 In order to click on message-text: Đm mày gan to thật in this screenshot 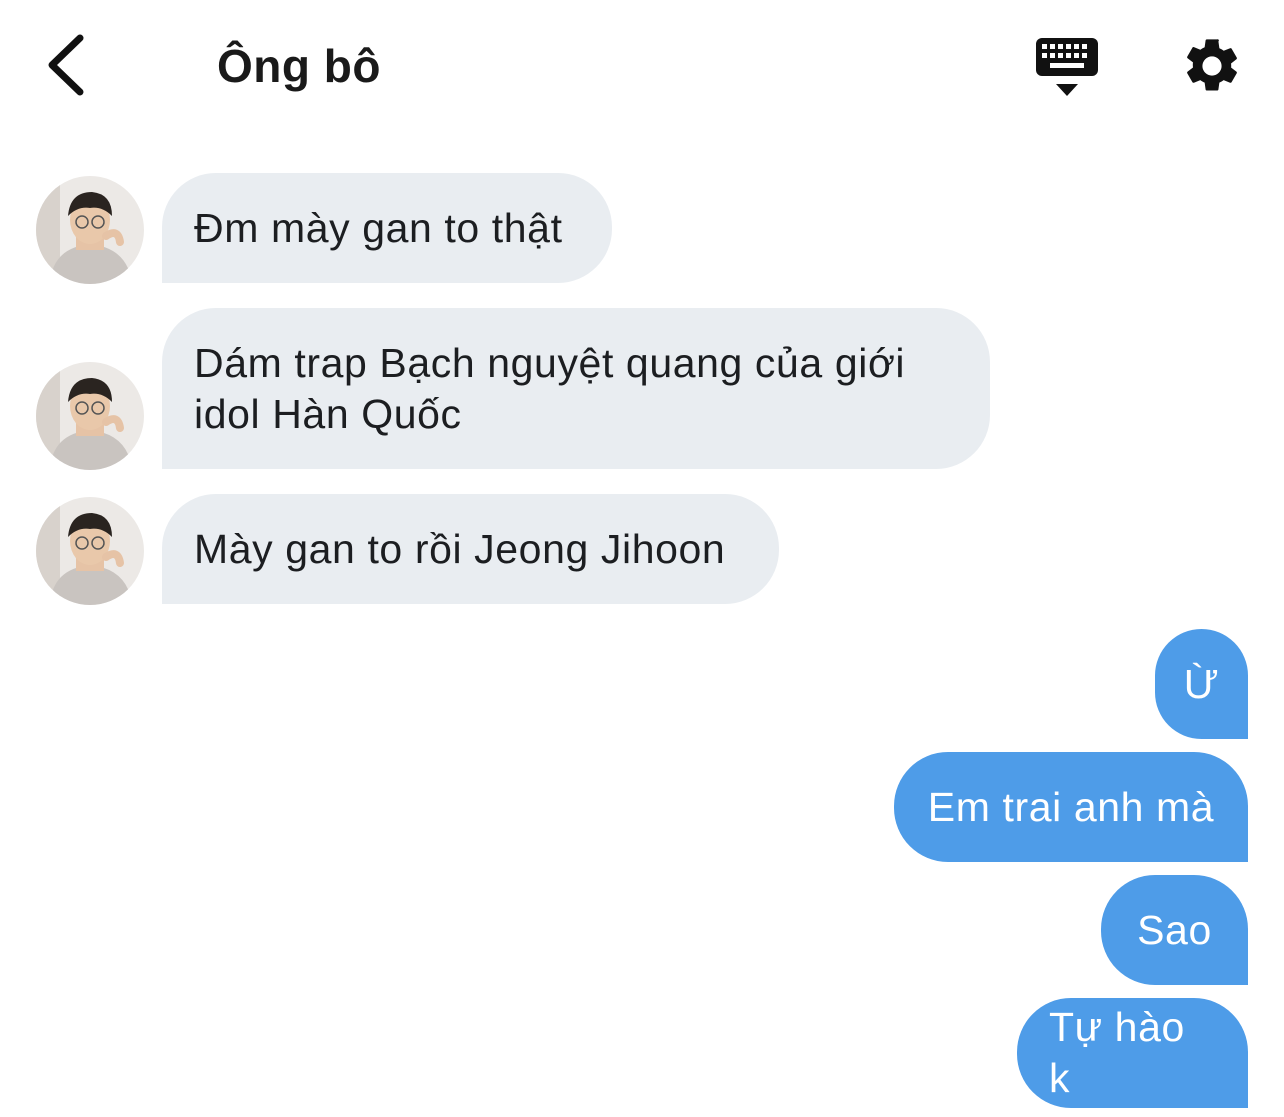, I will do `click(378, 227)`.